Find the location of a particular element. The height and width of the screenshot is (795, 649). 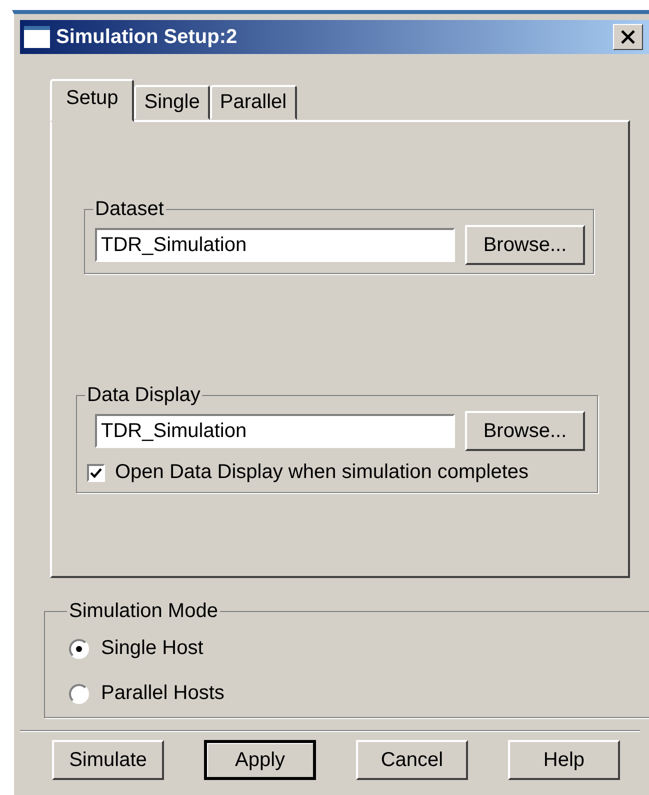

window-icon is located at coordinates (37, 37).